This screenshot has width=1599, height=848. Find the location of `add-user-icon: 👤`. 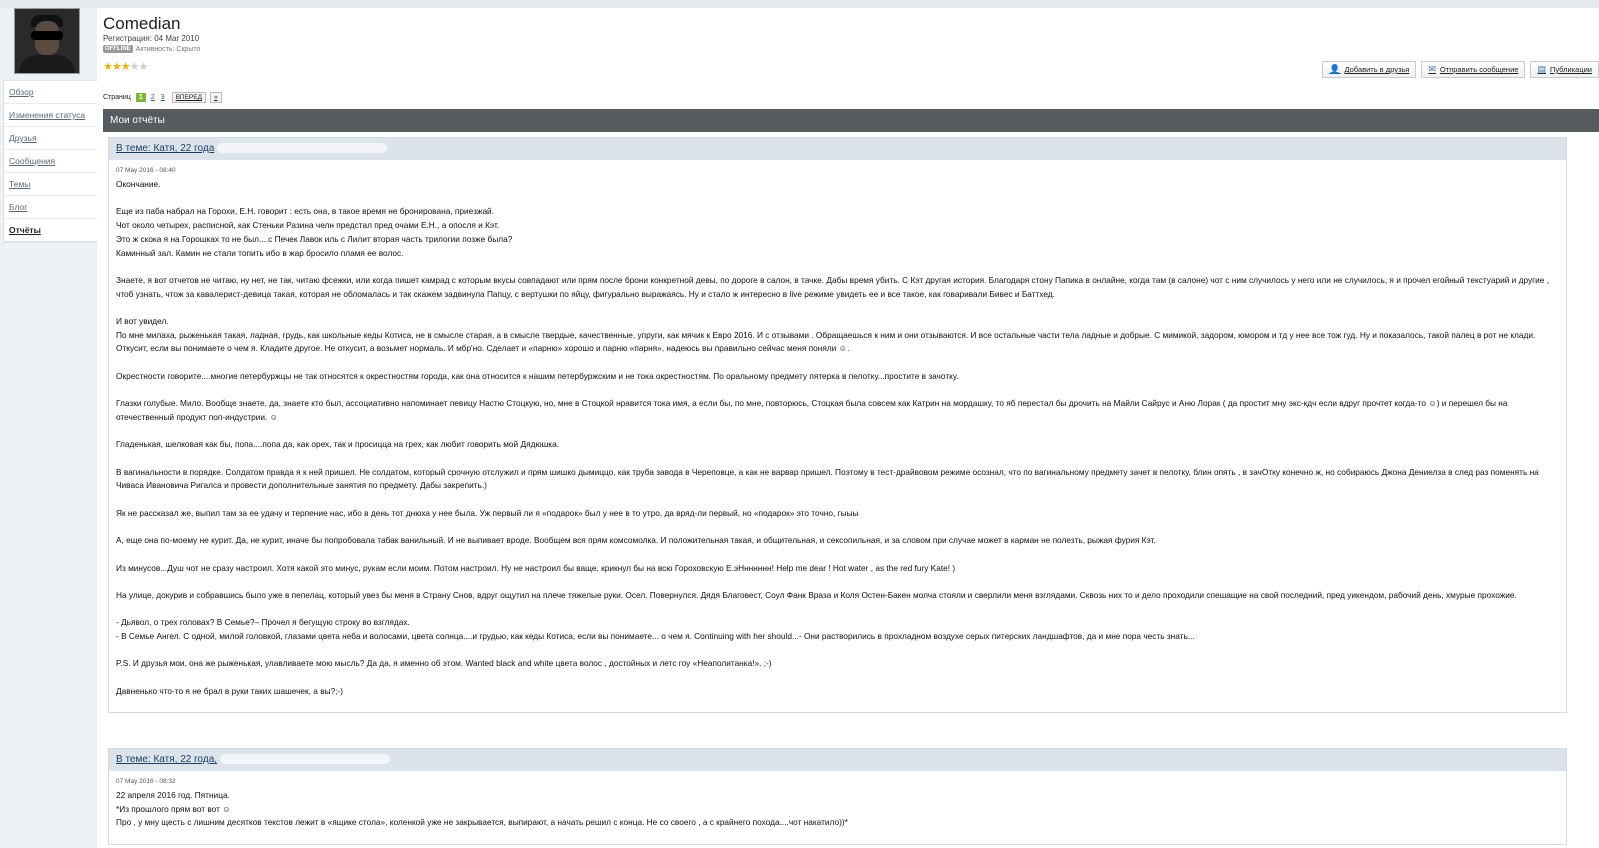

add-user-icon: 👤 is located at coordinates (1335, 69).